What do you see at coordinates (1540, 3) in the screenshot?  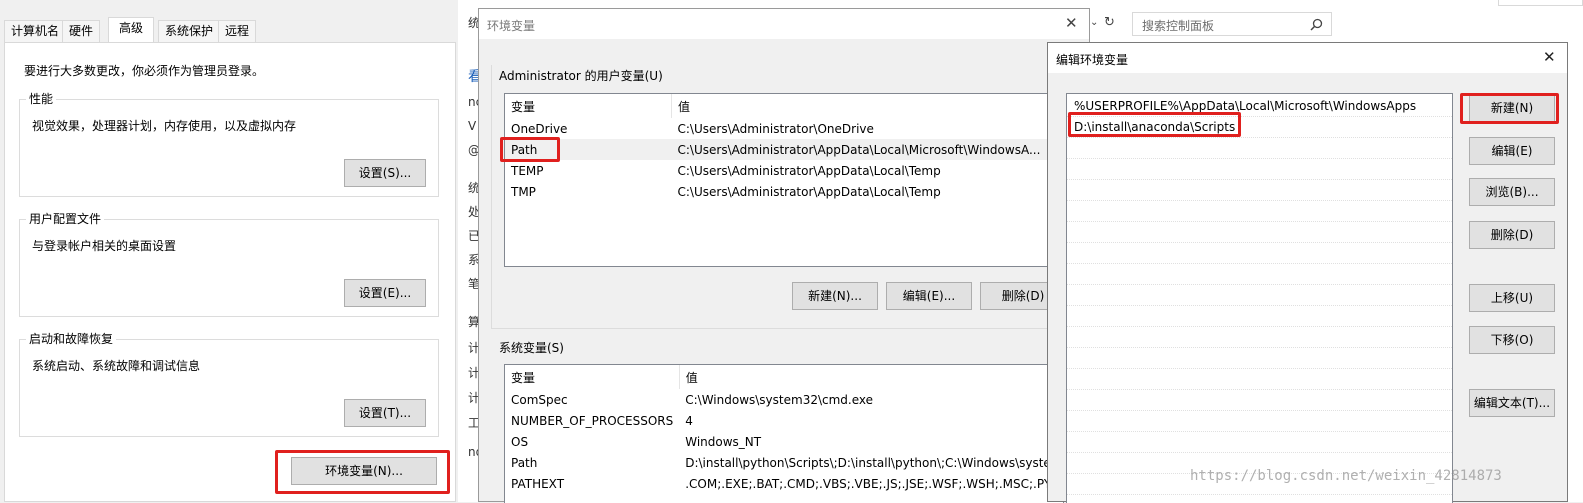 I see `top-right-box` at bounding box center [1540, 3].